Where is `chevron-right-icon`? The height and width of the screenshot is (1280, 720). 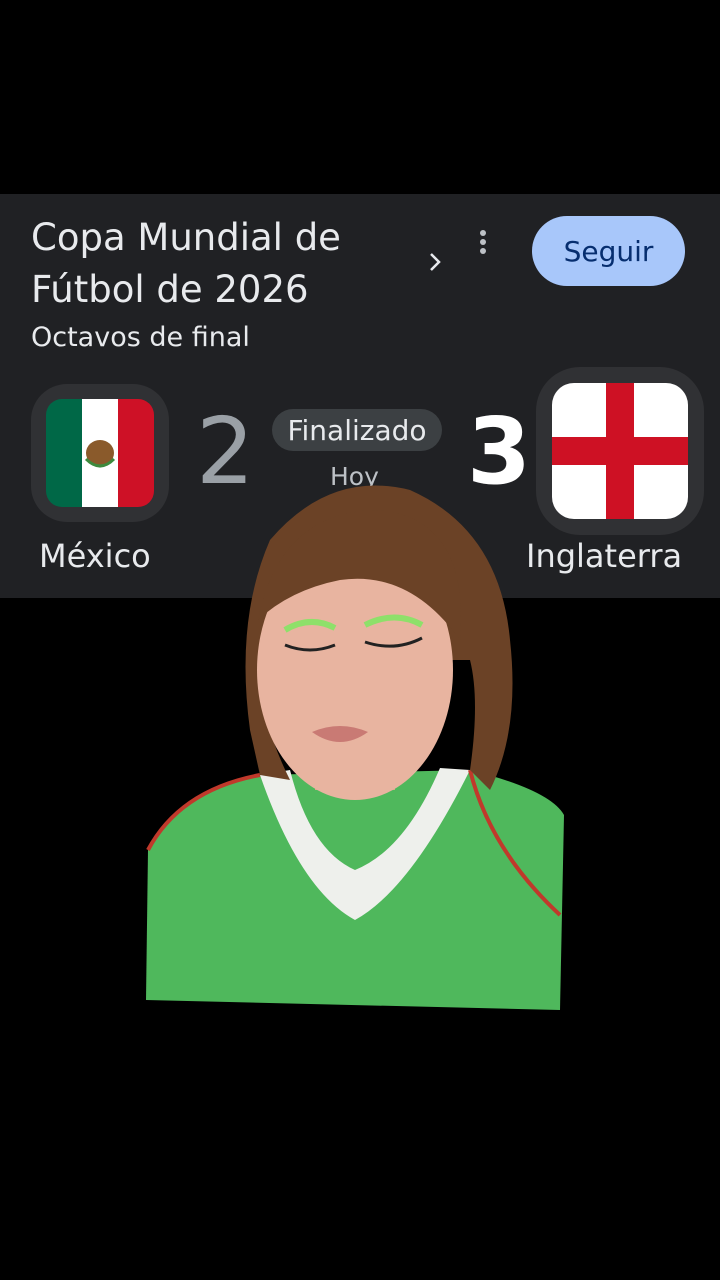 chevron-right-icon is located at coordinates (435, 262).